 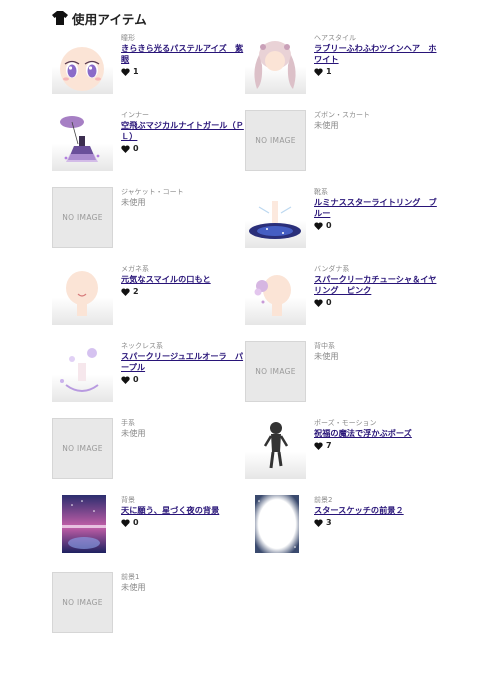 I want to click on item-name-link: スタースケッチの前景２, so click(x=376, y=510).